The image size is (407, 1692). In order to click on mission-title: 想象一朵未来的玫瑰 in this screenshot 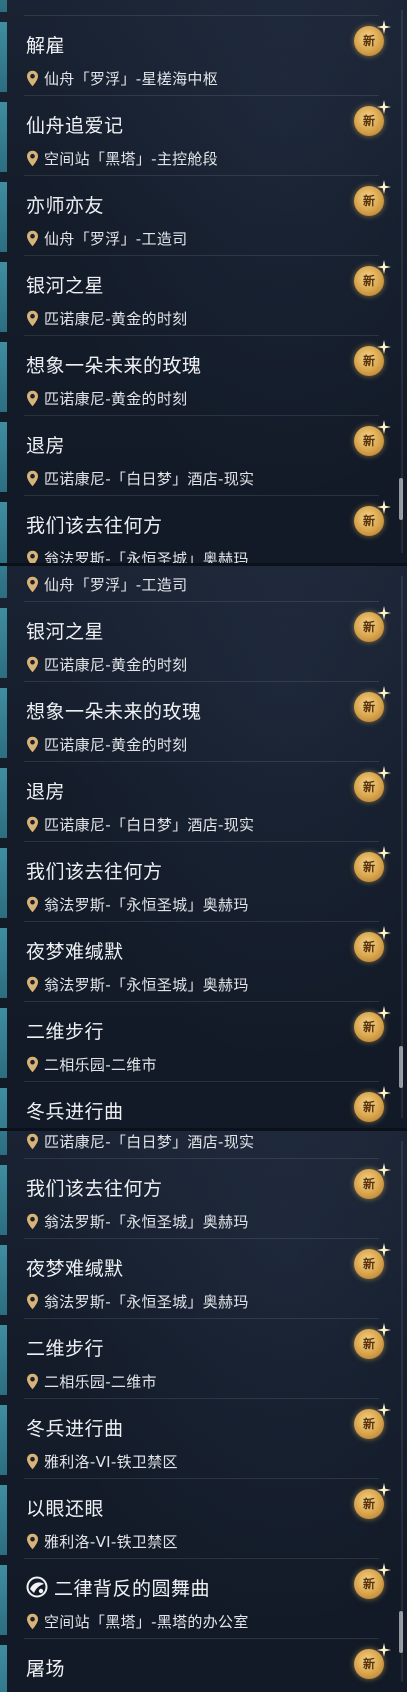, I will do `click(114, 711)`.